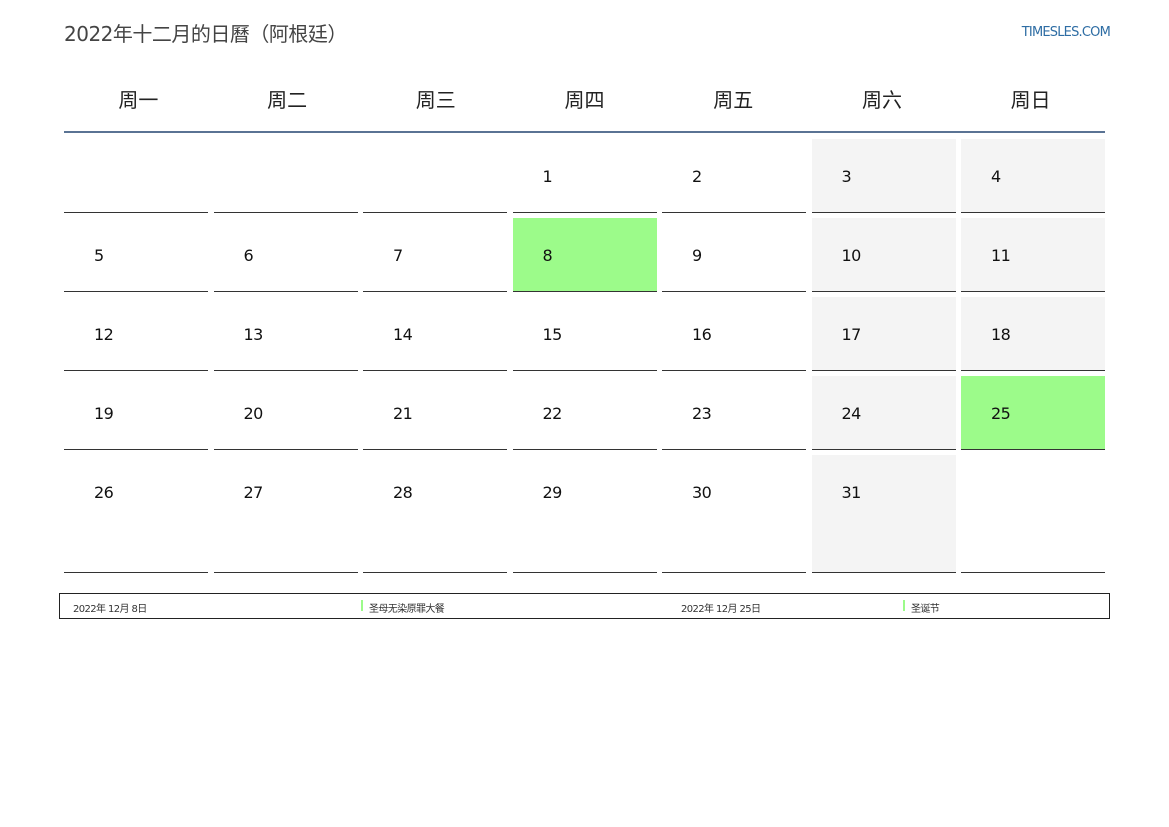 This screenshot has height=827, width=1169. I want to click on day-cell: 1, so click(584, 176).